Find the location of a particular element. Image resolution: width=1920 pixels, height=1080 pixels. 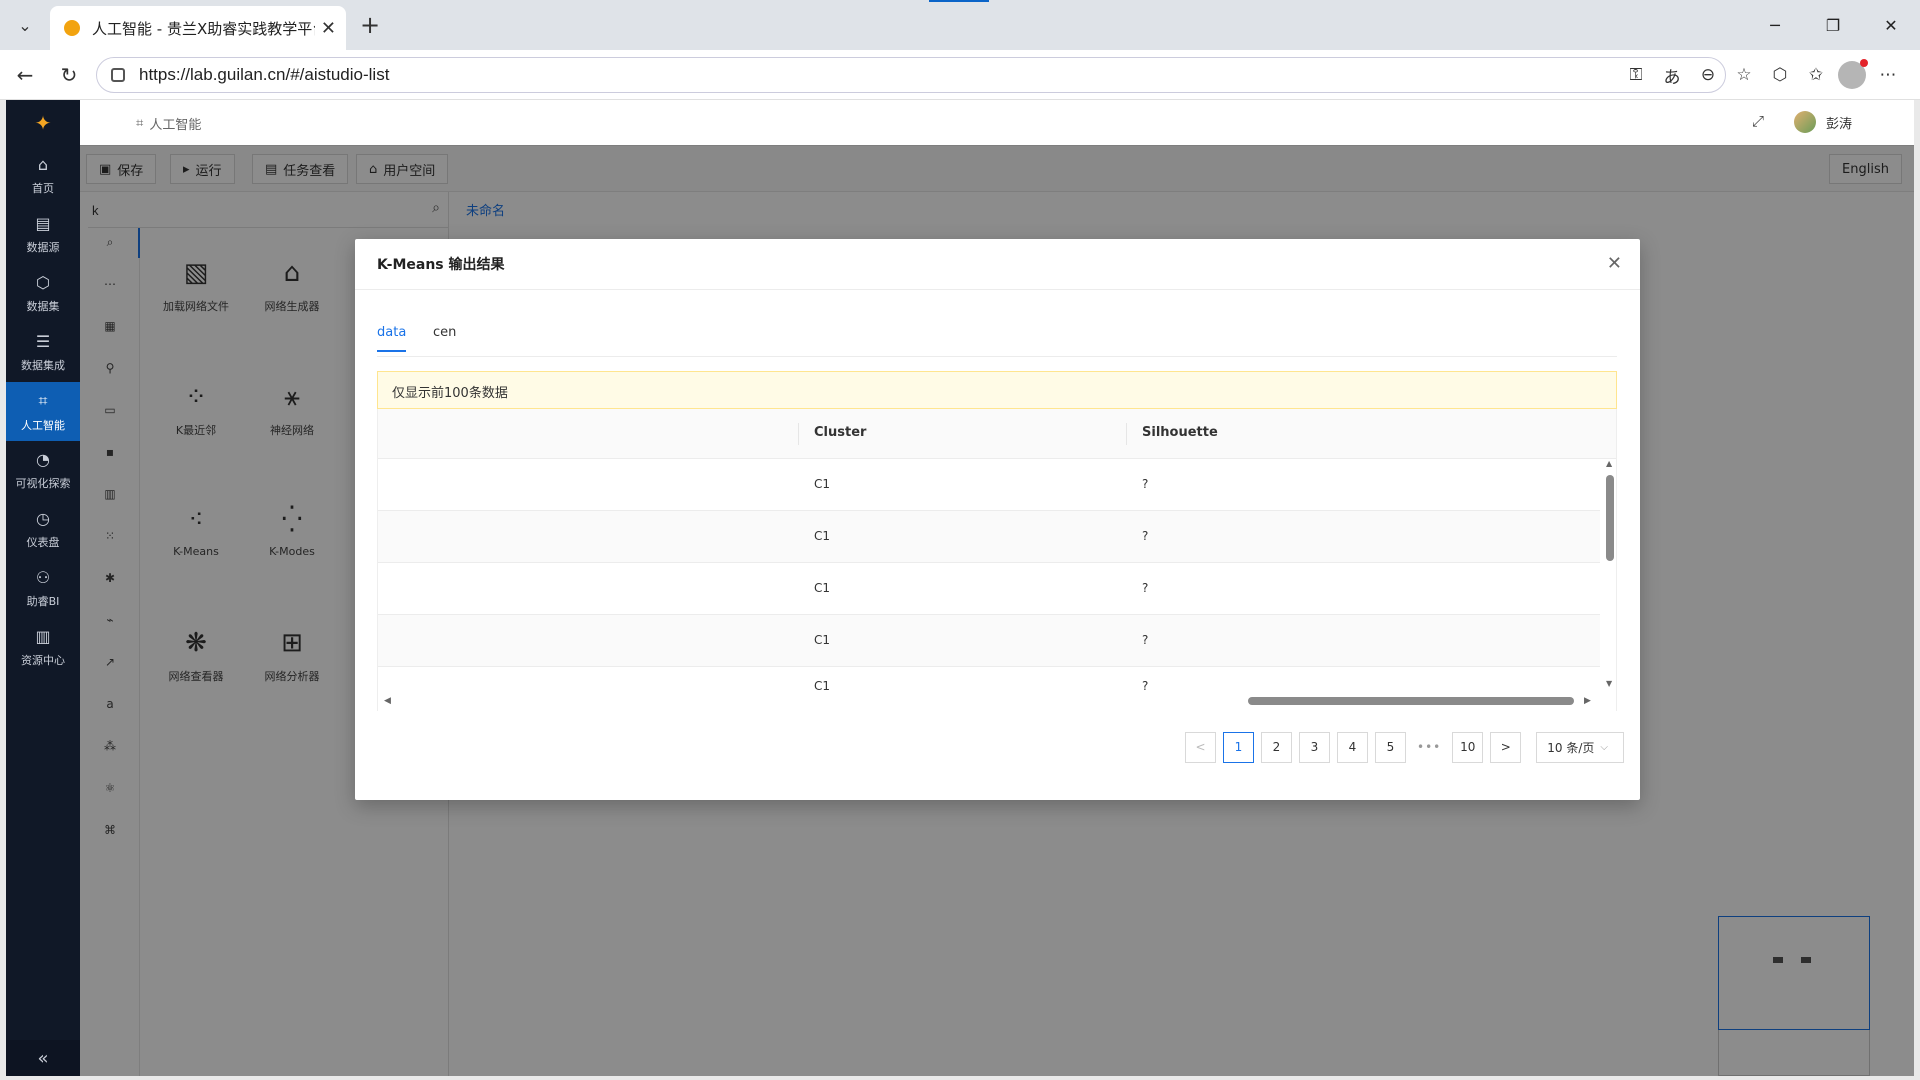

favorites-icon: ✩ is located at coordinates (1816, 75).